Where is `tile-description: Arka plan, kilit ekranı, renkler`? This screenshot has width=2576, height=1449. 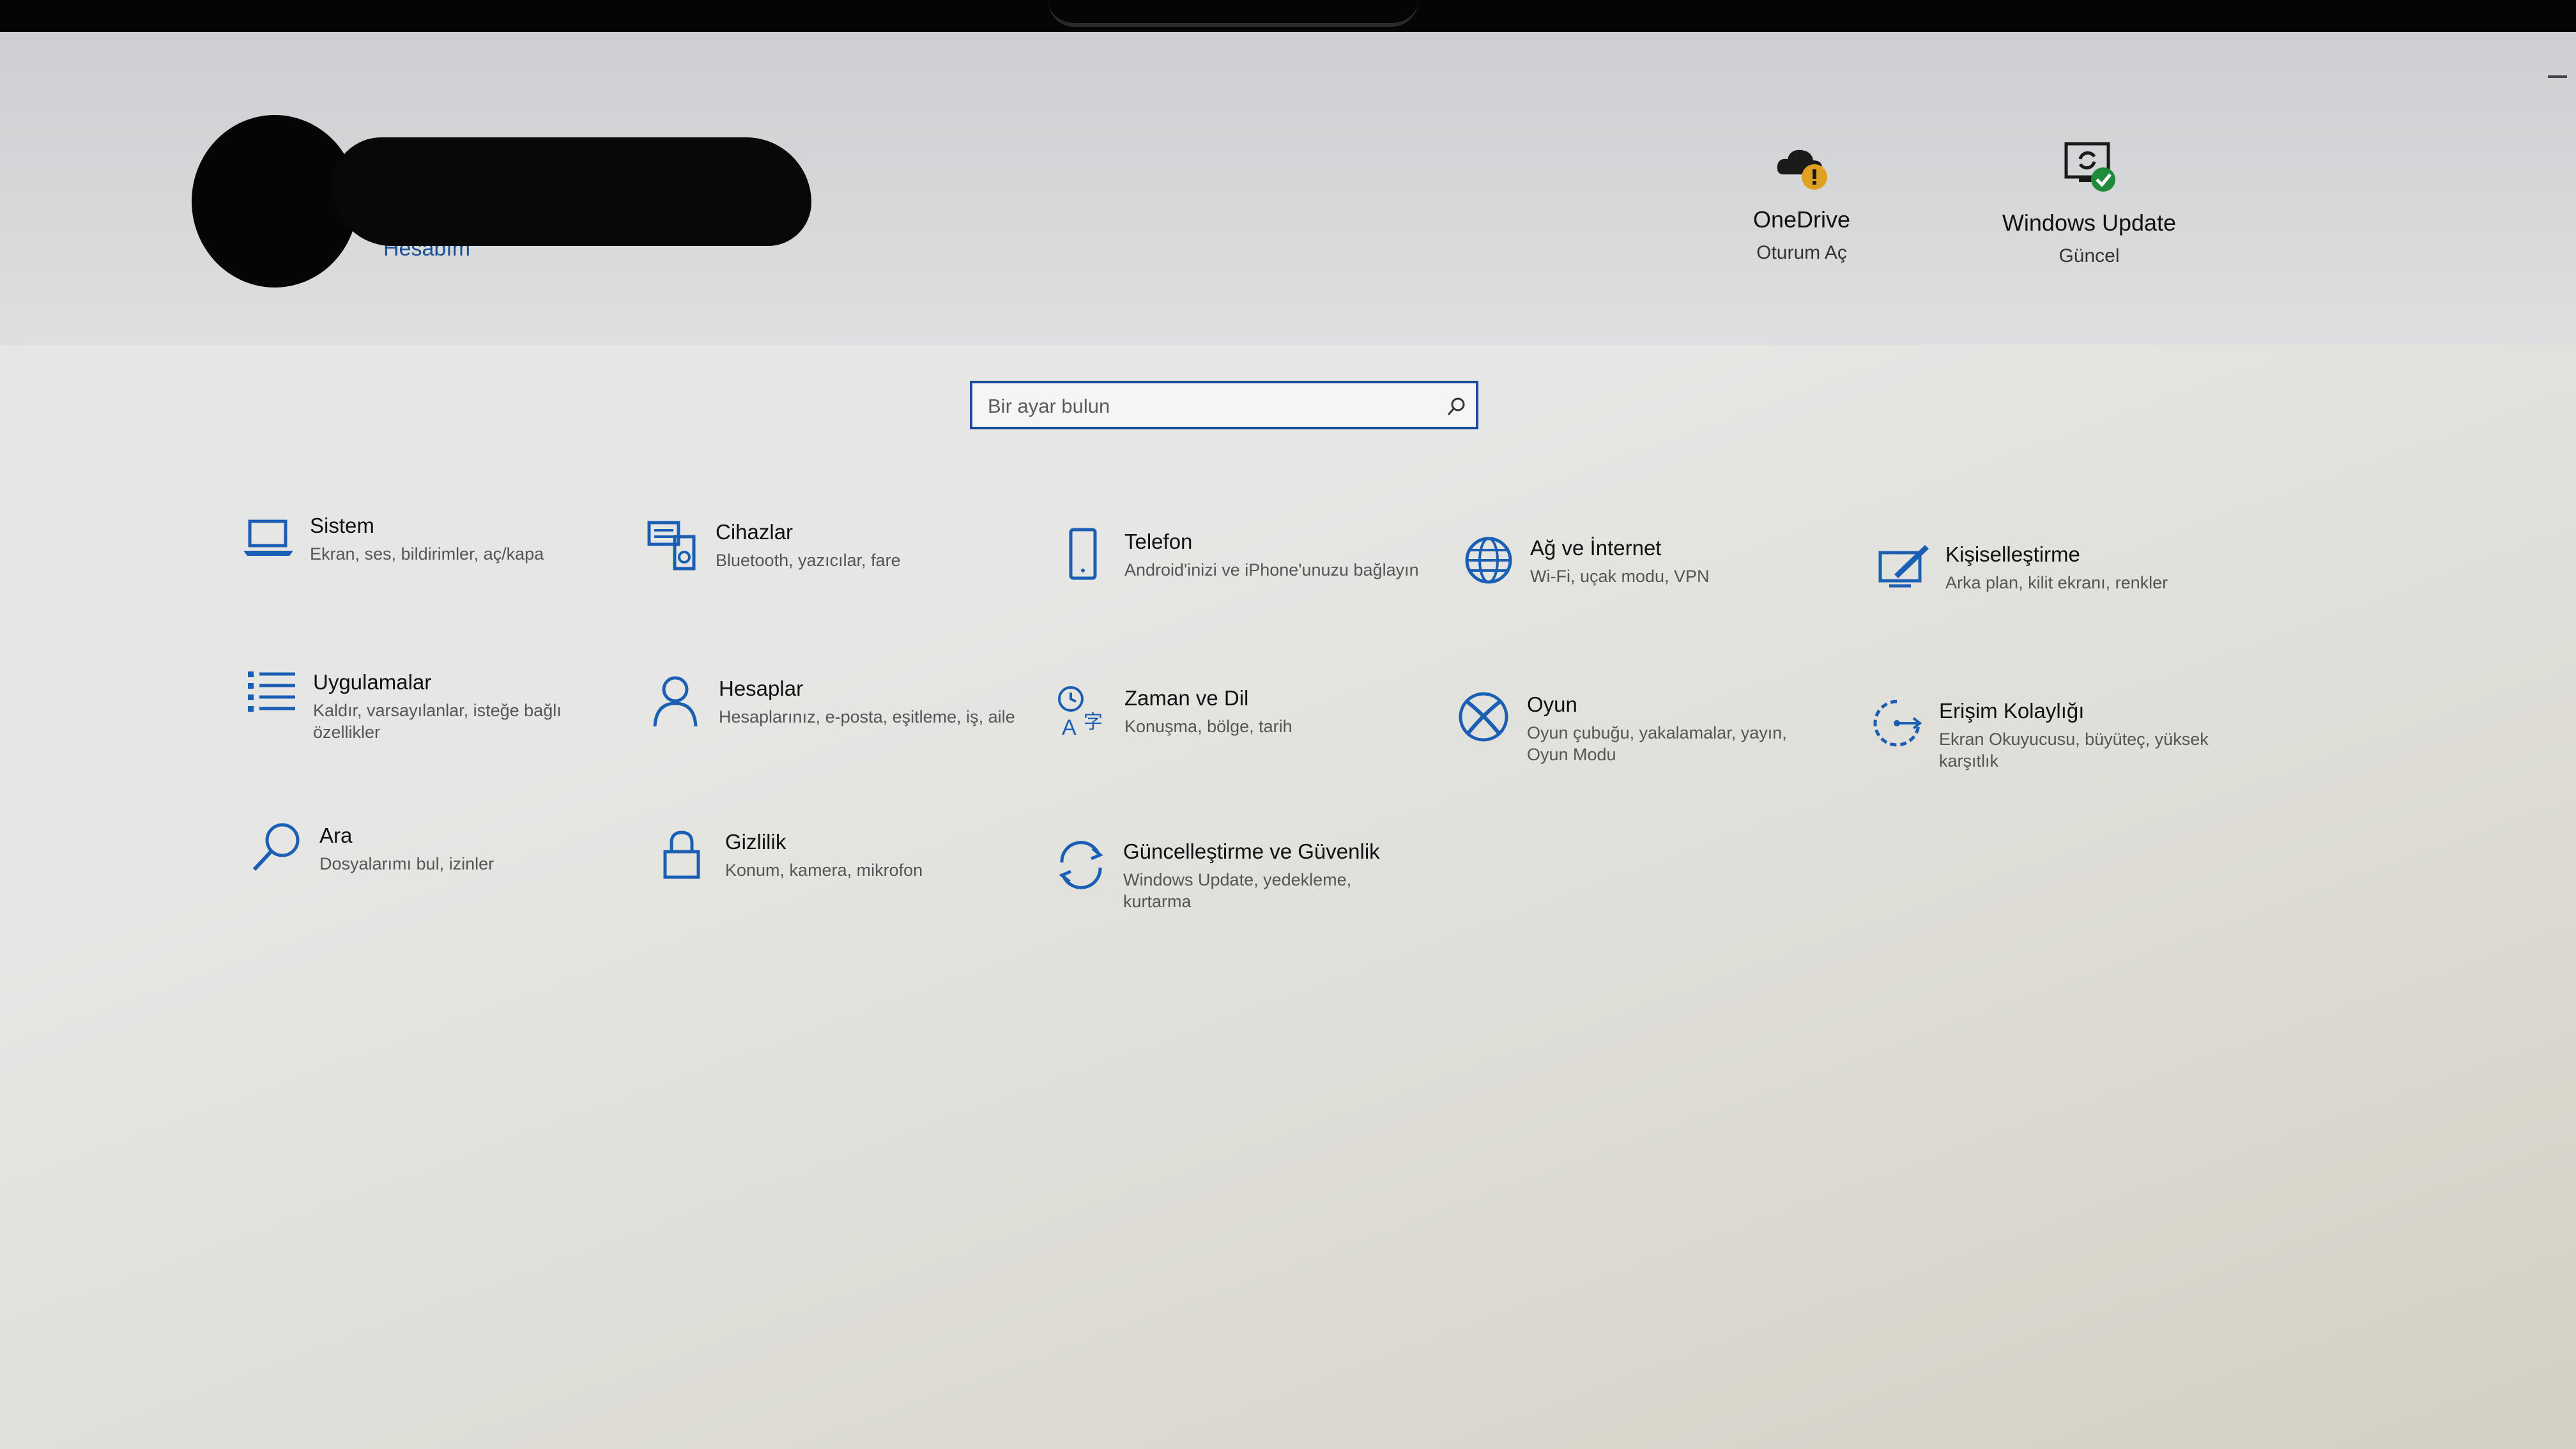 tile-description: Arka plan, kilit ekranı, renkler is located at coordinates (2056, 582).